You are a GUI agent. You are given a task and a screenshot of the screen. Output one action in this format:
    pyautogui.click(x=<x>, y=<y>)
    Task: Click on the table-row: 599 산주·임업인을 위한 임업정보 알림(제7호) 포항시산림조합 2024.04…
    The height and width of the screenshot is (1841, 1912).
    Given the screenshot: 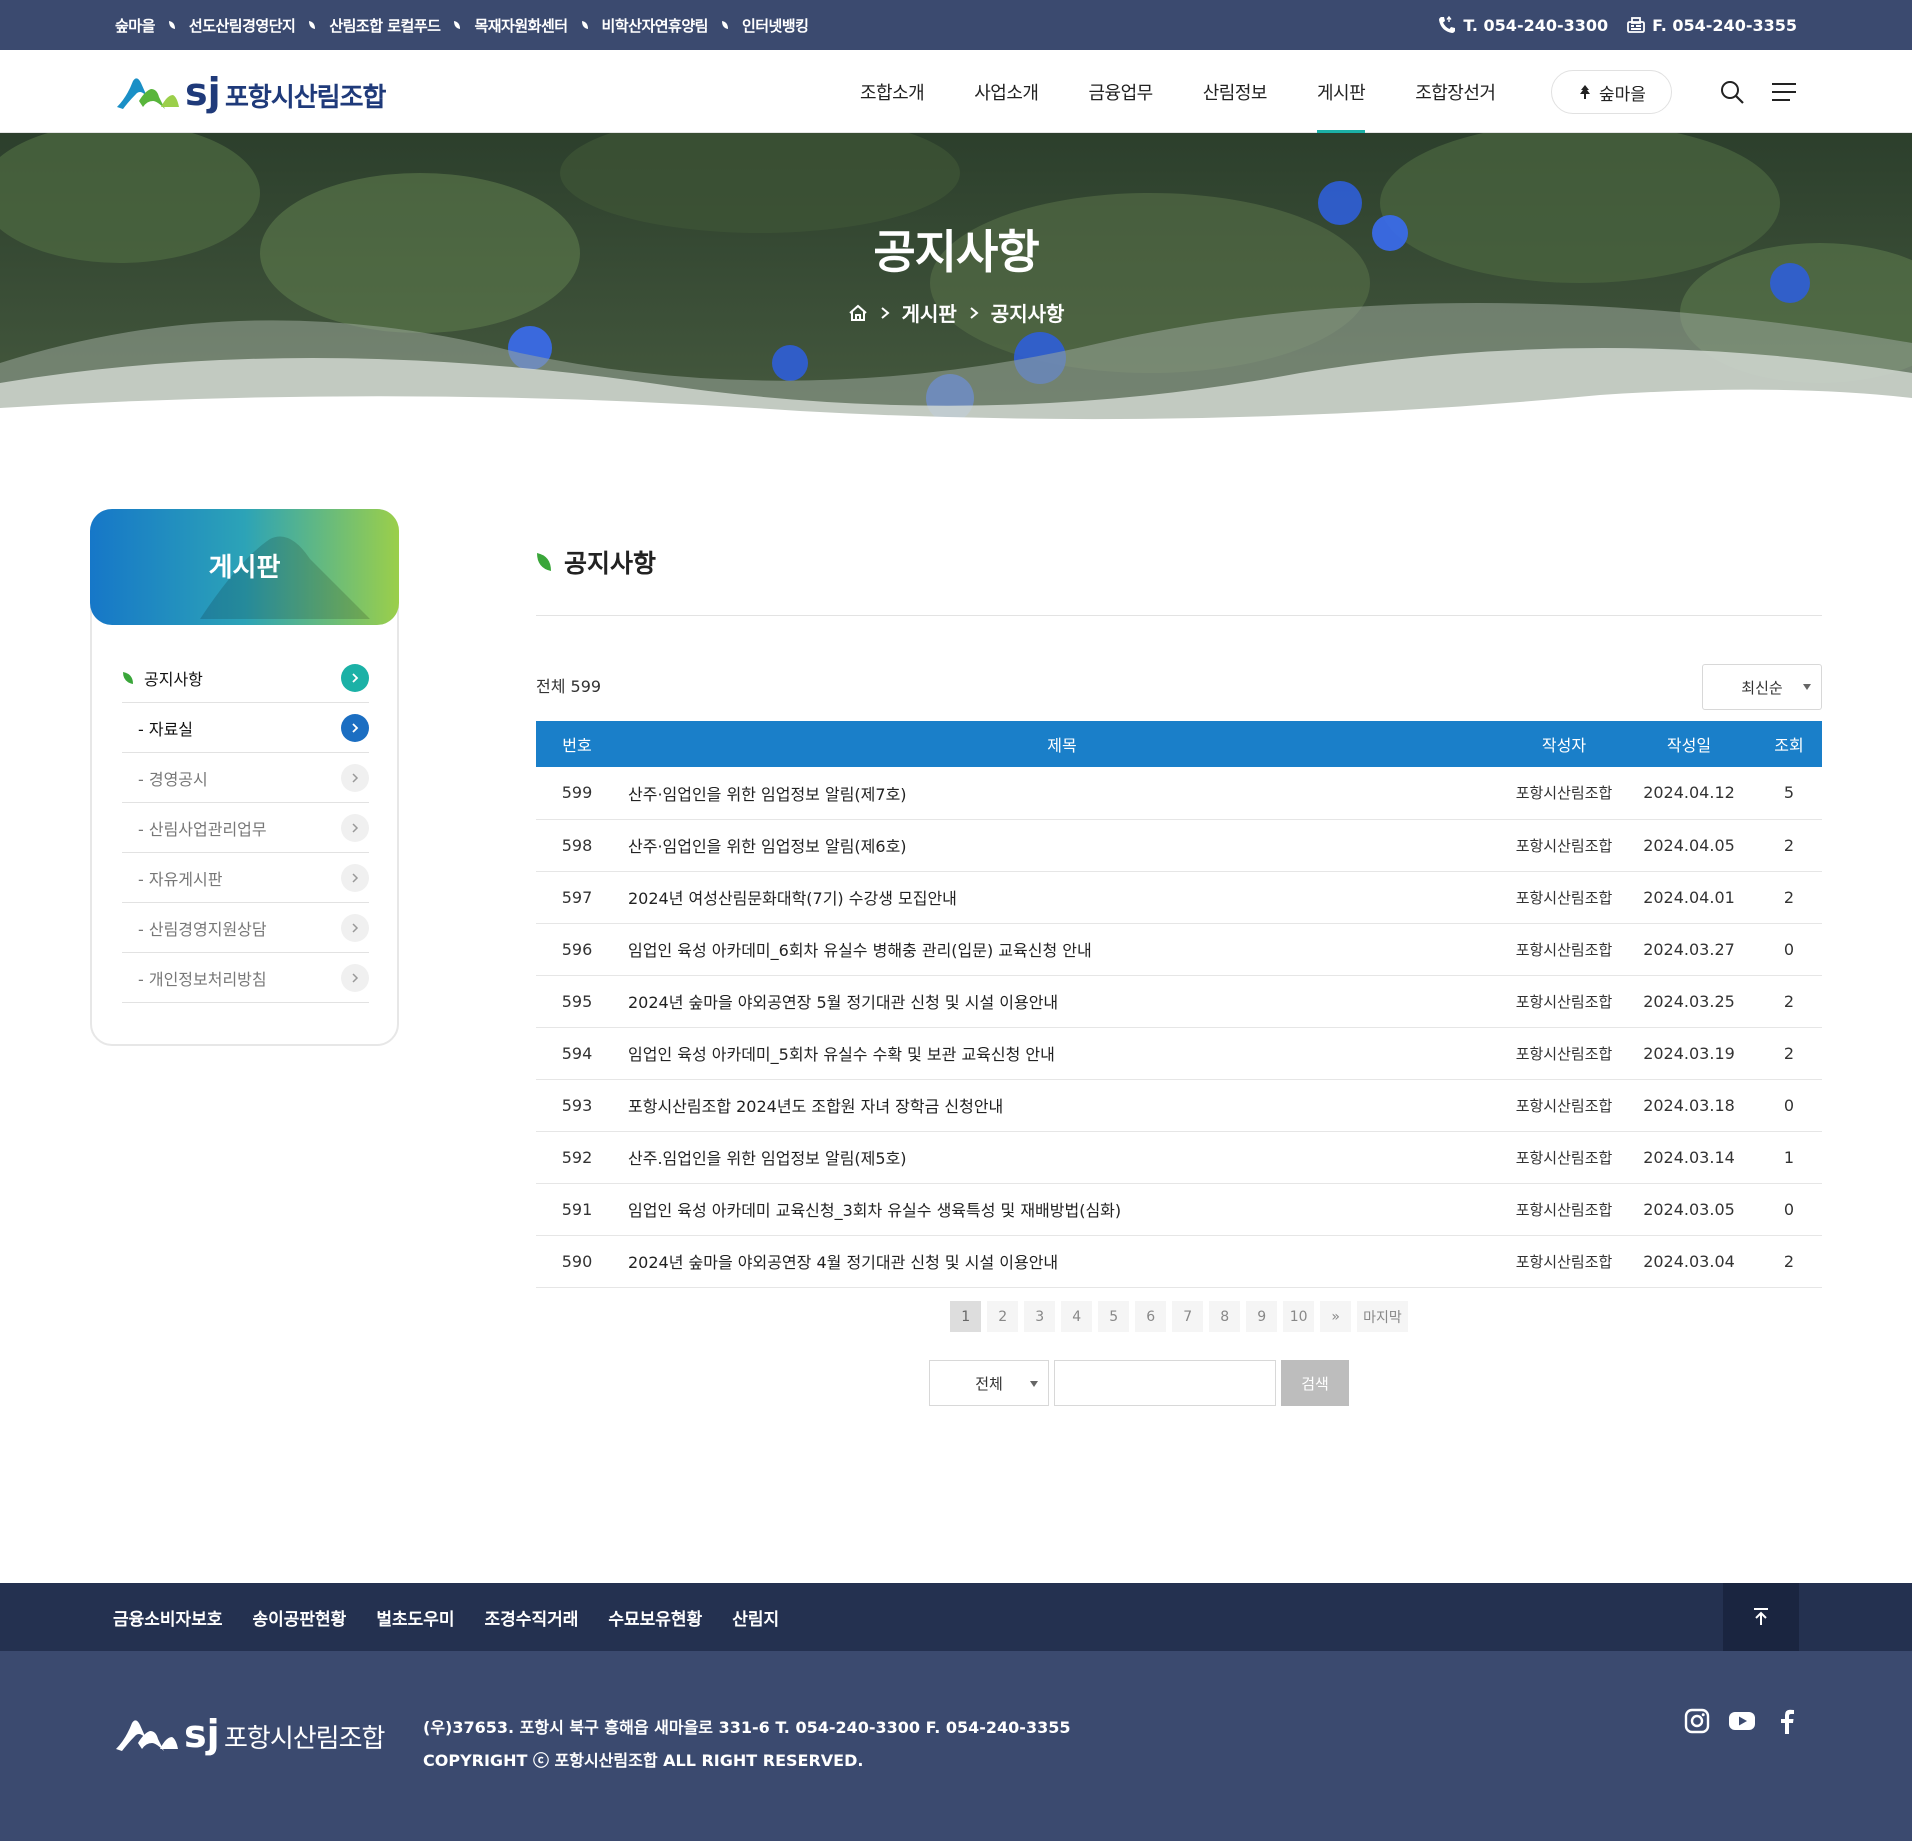 What is the action you would take?
    pyautogui.click(x=1179, y=793)
    